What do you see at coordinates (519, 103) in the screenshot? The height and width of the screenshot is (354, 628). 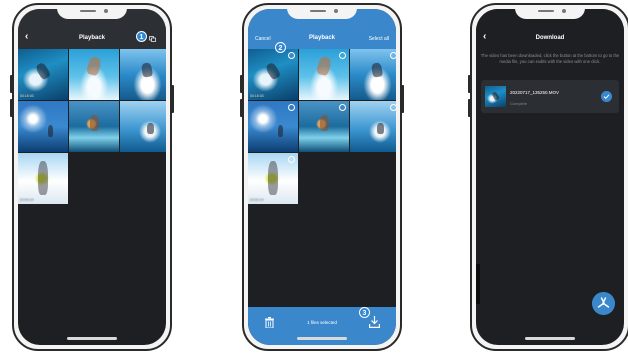 I see `download-status: Complete` at bounding box center [519, 103].